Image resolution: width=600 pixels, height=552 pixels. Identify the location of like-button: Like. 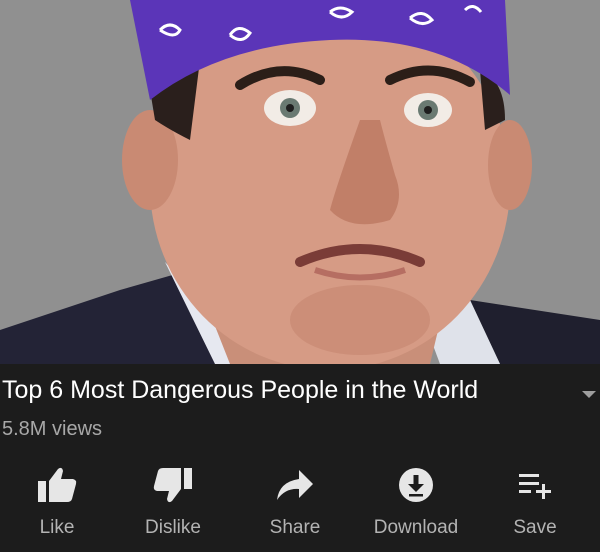
(57, 499).